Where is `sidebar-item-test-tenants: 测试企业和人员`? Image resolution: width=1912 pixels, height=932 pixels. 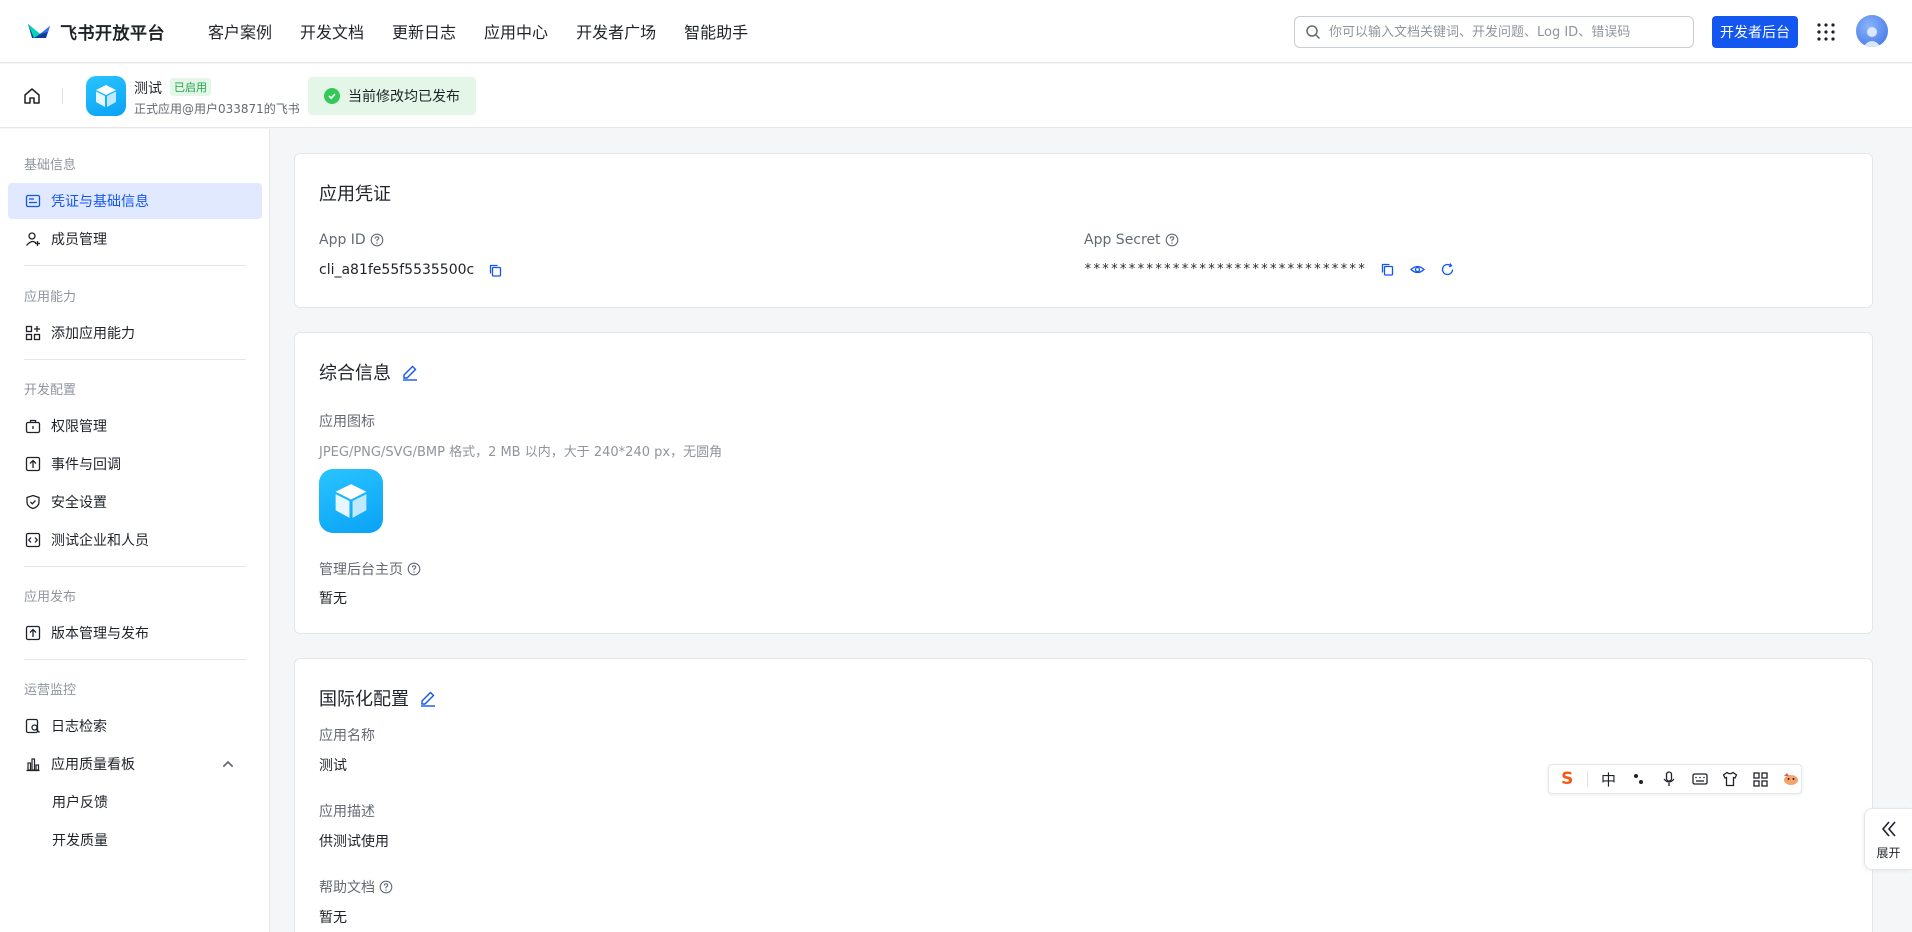 sidebar-item-test-tenants: 测试企业和人员 is located at coordinates (135, 540).